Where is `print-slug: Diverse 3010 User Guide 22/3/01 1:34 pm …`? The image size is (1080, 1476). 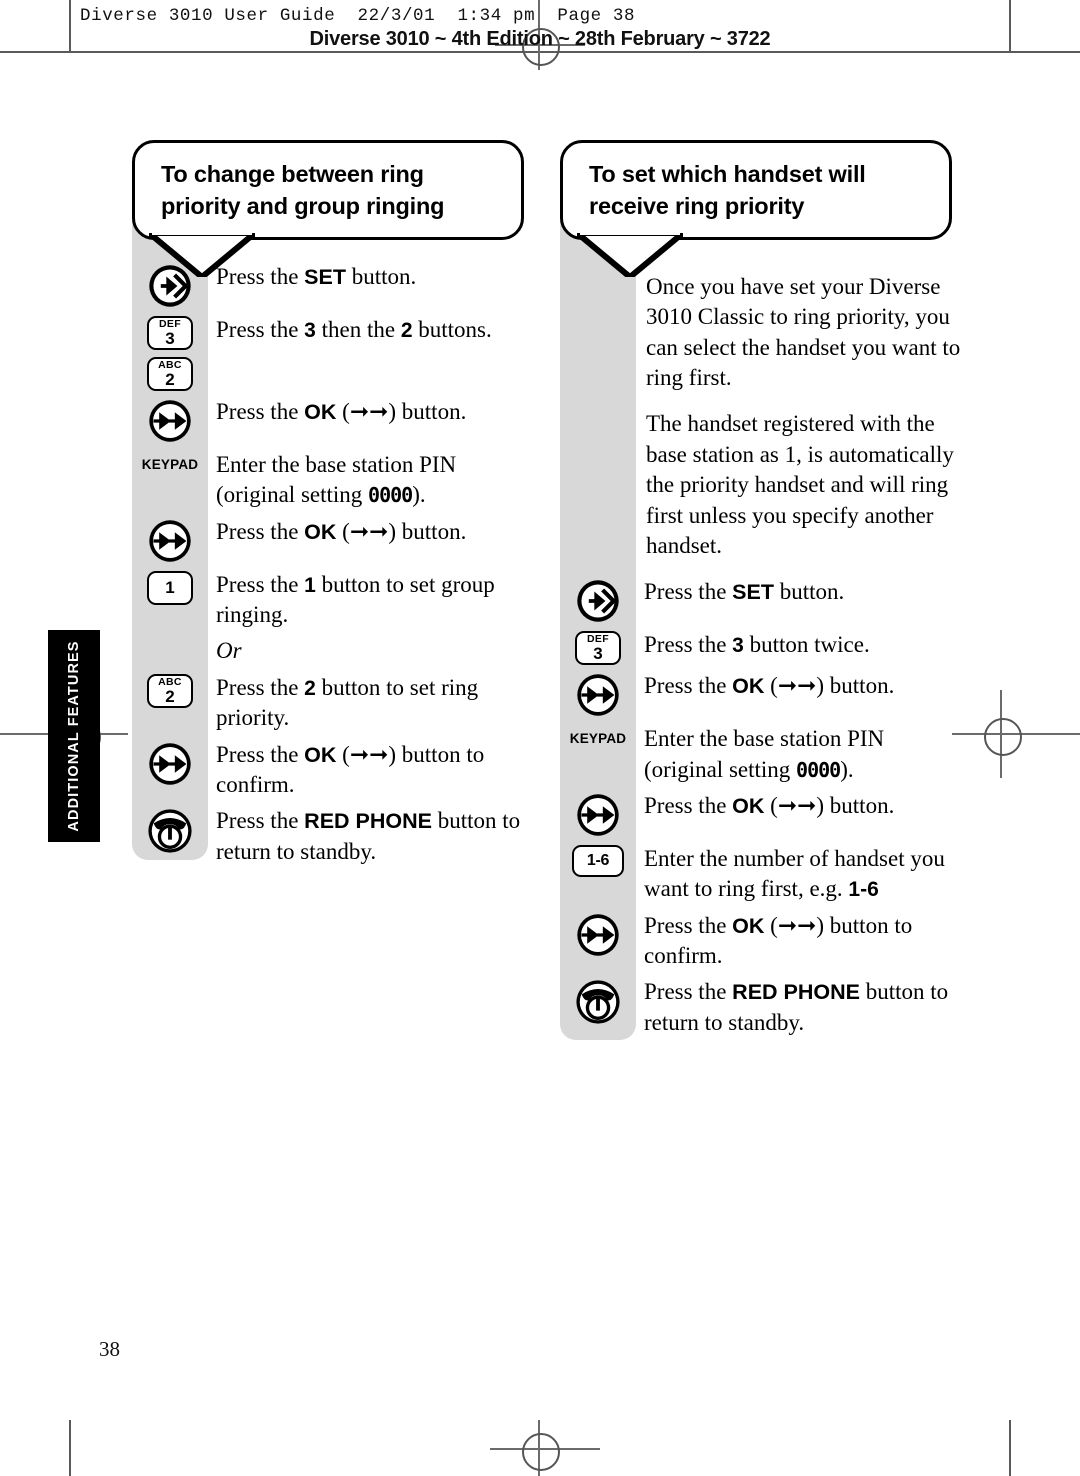
print-slug: Diverse 3010 User Guide 22/3/01 1:34 pm … is located at coordinates (358, 16).